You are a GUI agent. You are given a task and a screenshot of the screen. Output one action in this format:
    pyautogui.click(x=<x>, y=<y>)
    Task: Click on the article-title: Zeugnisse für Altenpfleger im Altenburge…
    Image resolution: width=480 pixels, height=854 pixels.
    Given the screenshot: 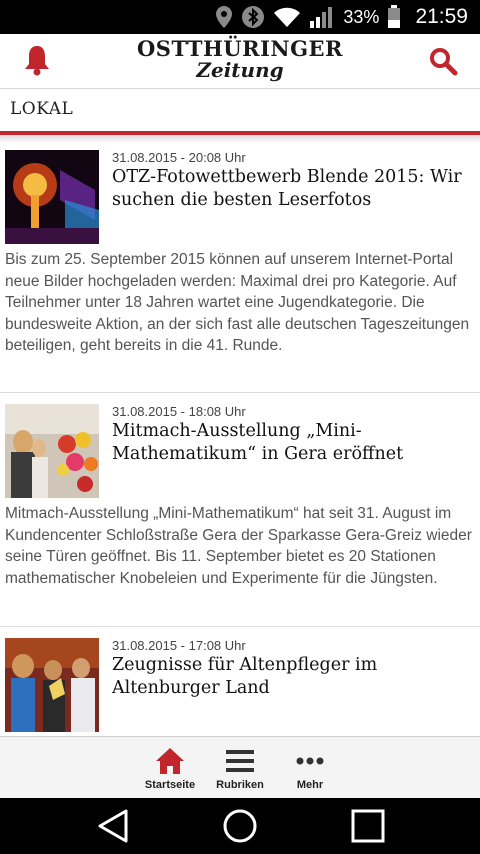 What is the action you would take?
    pyautogui.click(x=289, y=677)
    